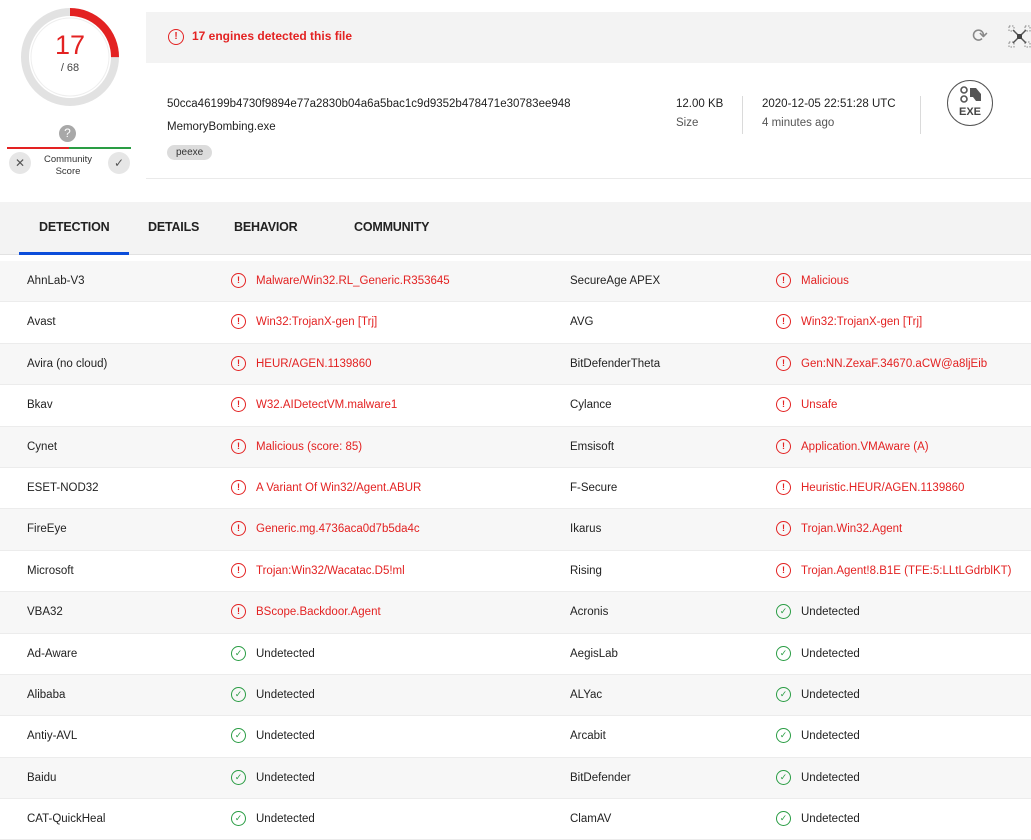  Describe the element at coordinates (173, 227) in the screenshot. I see `tab-details: DETAILS` at that location.